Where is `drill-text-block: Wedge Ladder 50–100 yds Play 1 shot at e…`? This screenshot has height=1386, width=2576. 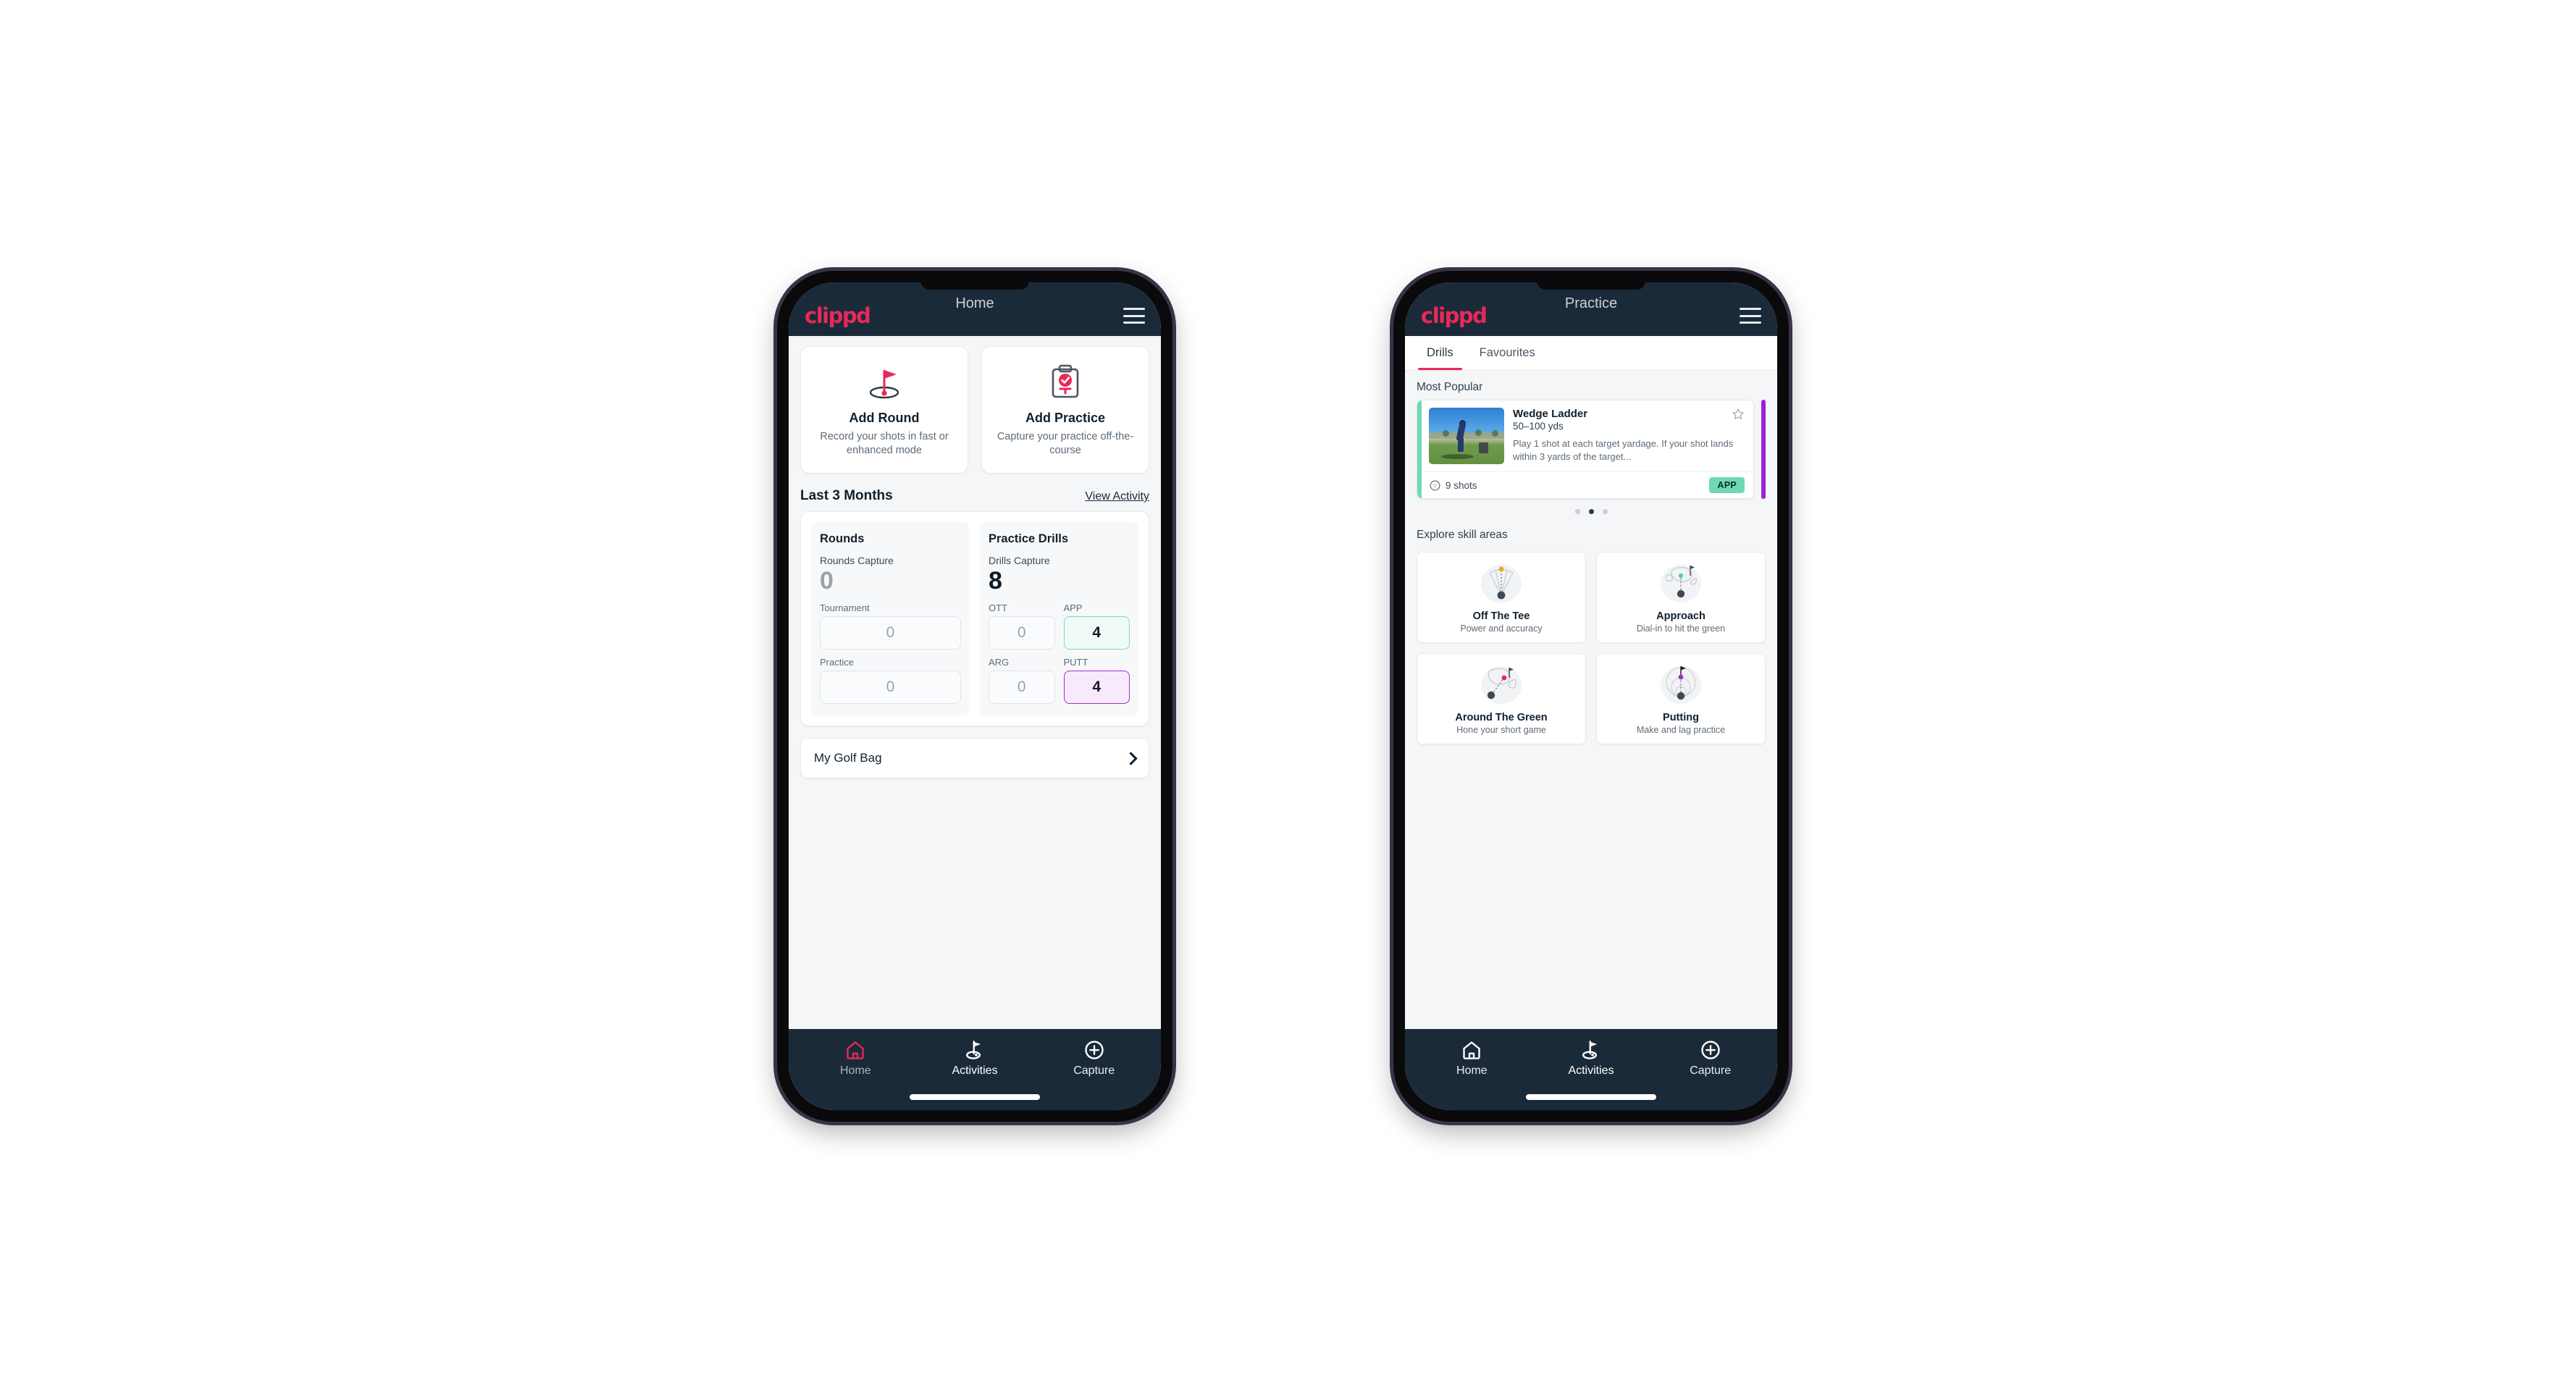 drill-text-block: Wedge Ladder 50–100 yds Play 1 shot at e… is located at coordinates (1629, 436).